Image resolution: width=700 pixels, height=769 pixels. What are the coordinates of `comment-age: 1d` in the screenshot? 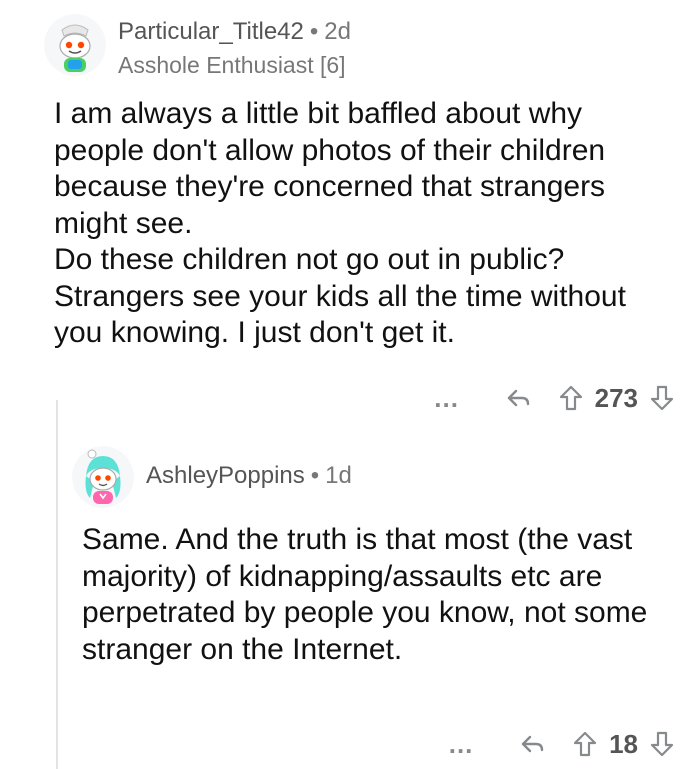 It's located at (338, 475).